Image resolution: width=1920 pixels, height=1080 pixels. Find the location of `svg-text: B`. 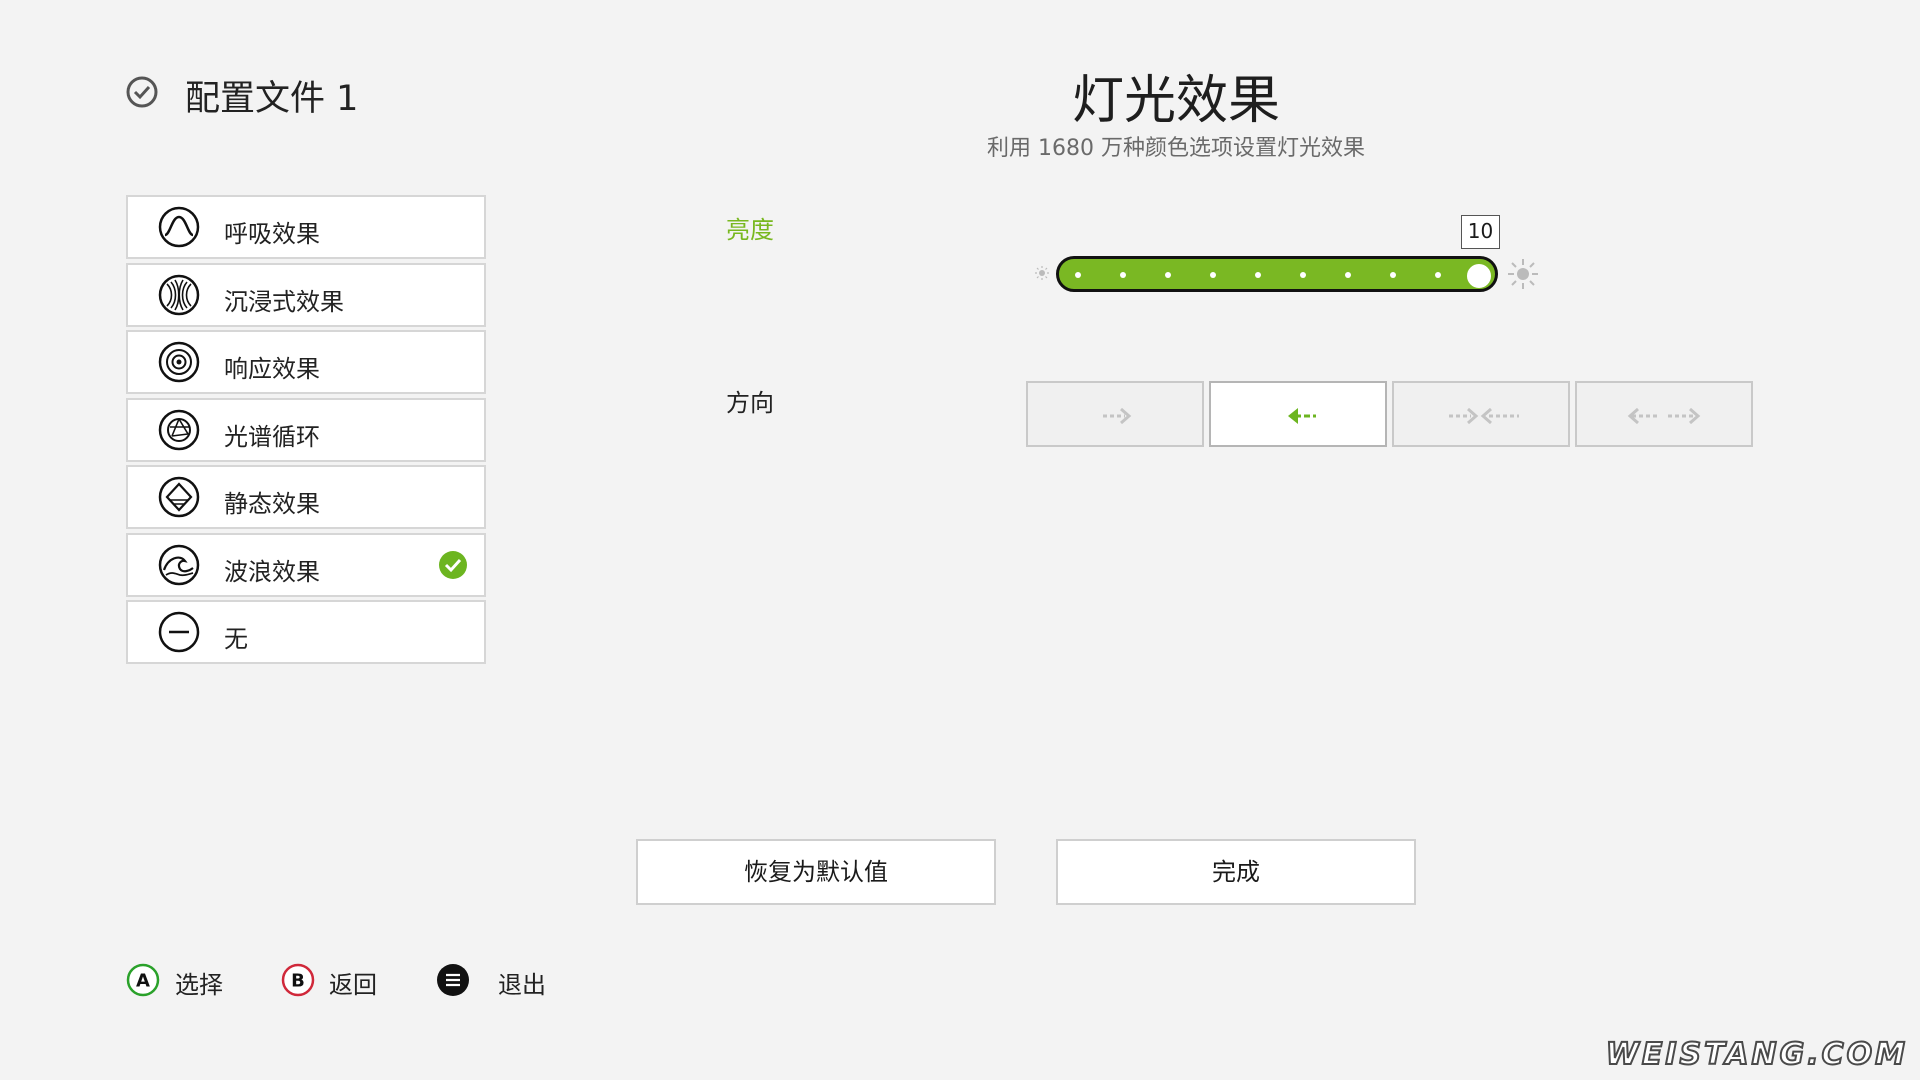

svg-text: B is located at coordinates (298, 981).